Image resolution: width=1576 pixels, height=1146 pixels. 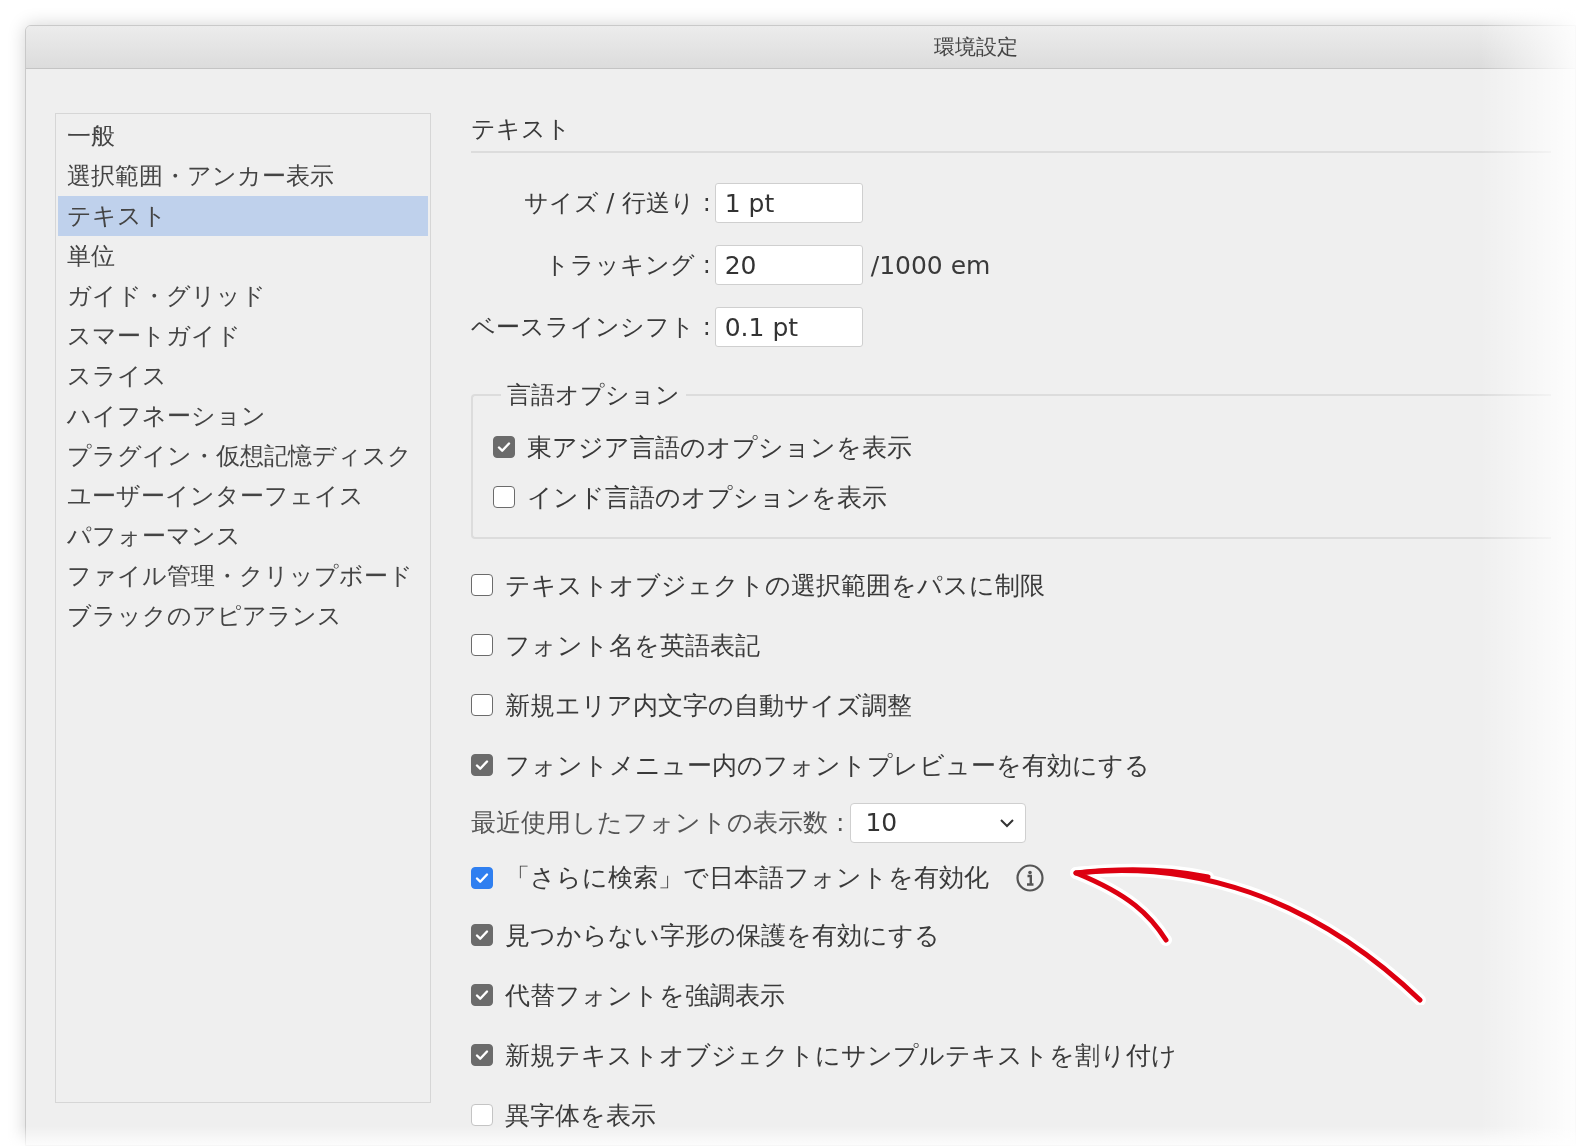 I want to click on sidebar-item: ブラックのアピアランス, so click(x=243, y=616).